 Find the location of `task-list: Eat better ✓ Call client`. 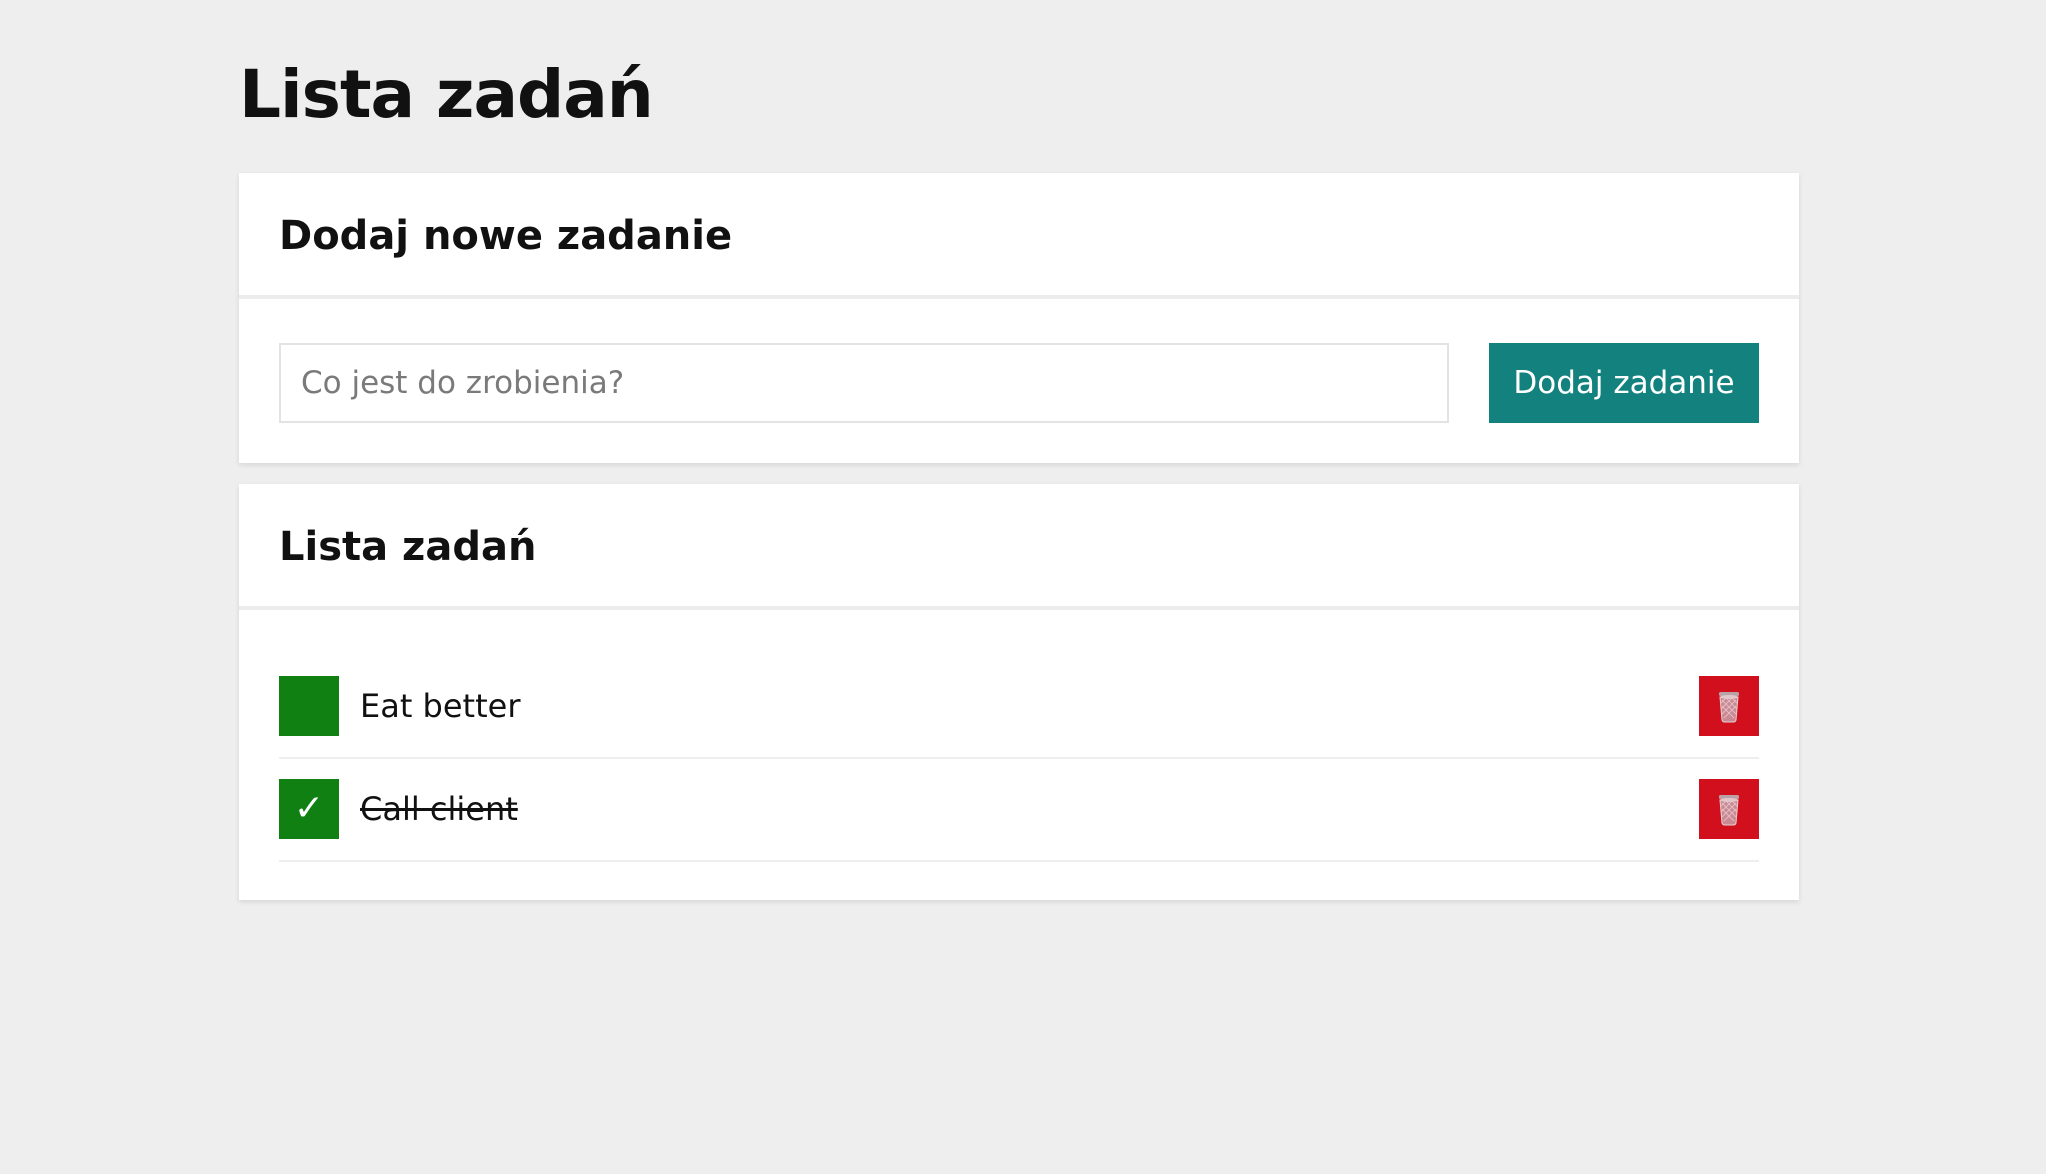

task-list: Eat better ✓ Call client is located at coordinates (1019, 759).